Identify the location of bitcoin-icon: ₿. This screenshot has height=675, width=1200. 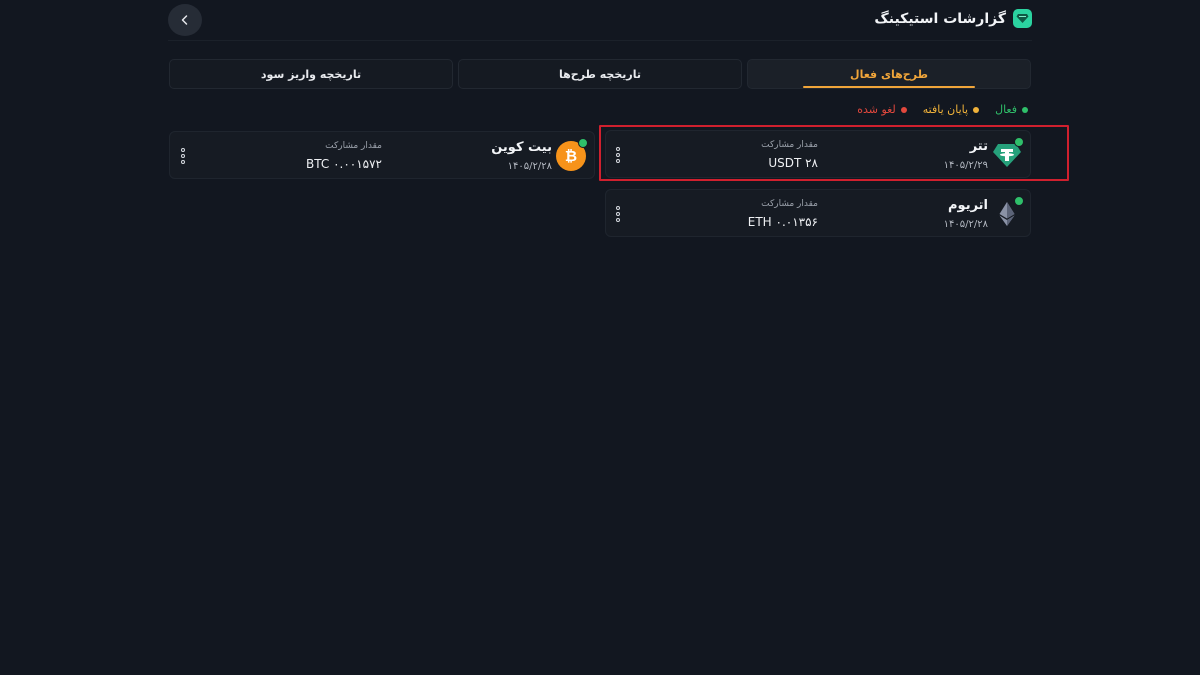
(572, 154).